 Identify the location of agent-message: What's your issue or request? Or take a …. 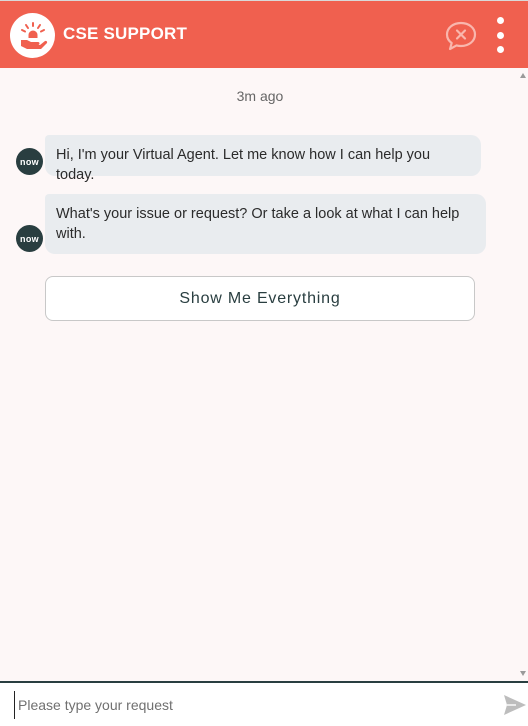
(265, 224).